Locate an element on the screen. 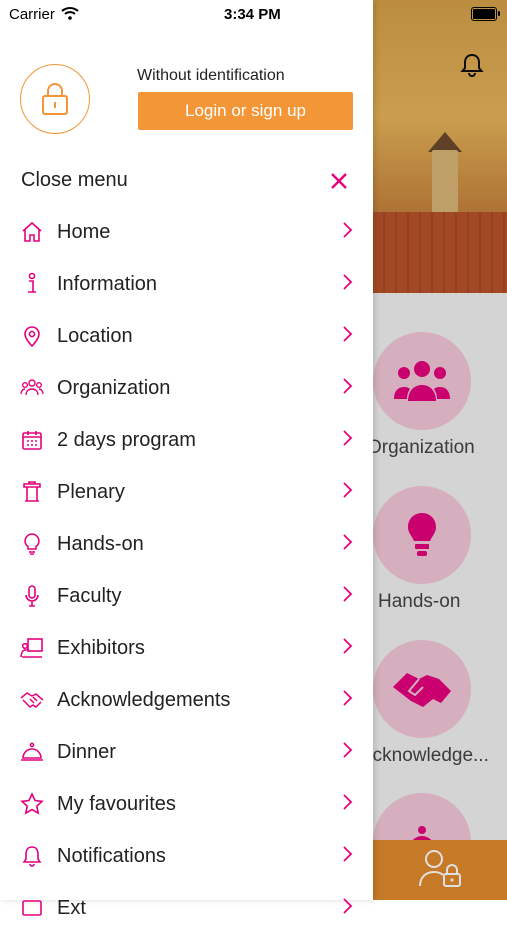  menu-item-program: 2 days program is located at coordinates (186, 440).